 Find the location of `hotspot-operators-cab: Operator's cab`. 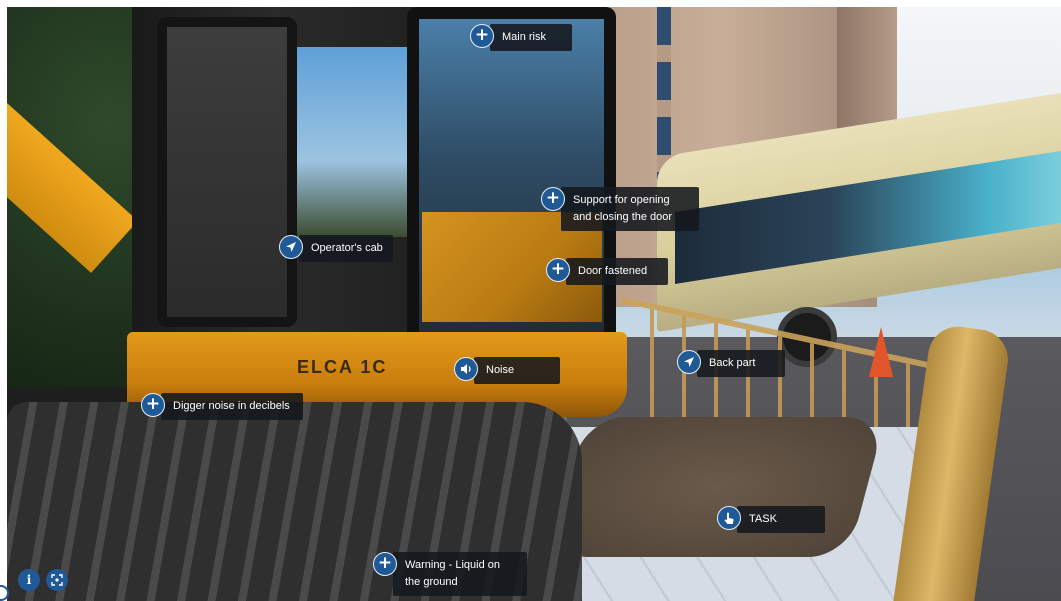

hotspot-operators-cab: Operator's cab is located at coordinates (336, 248).